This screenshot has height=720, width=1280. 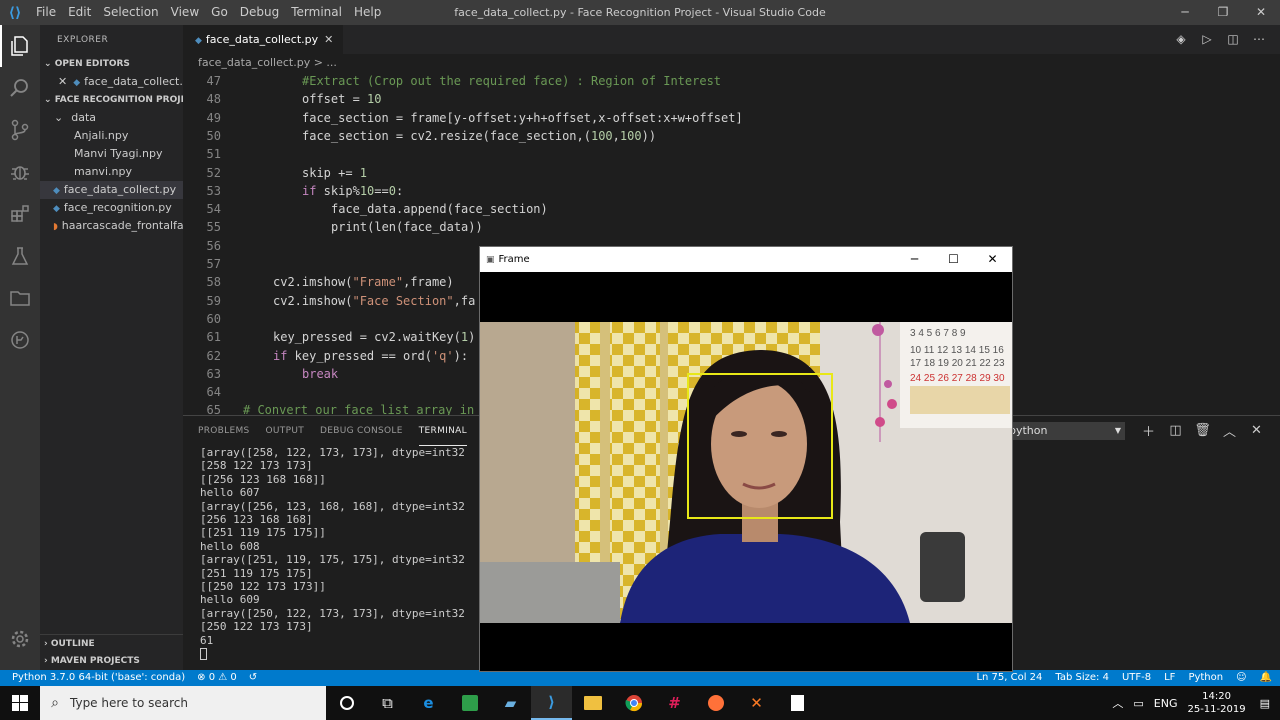 What do you see at coordinates (253, 678) in the screenshot?
I see `history-icon: ↺` at bounding box center [253, 678].